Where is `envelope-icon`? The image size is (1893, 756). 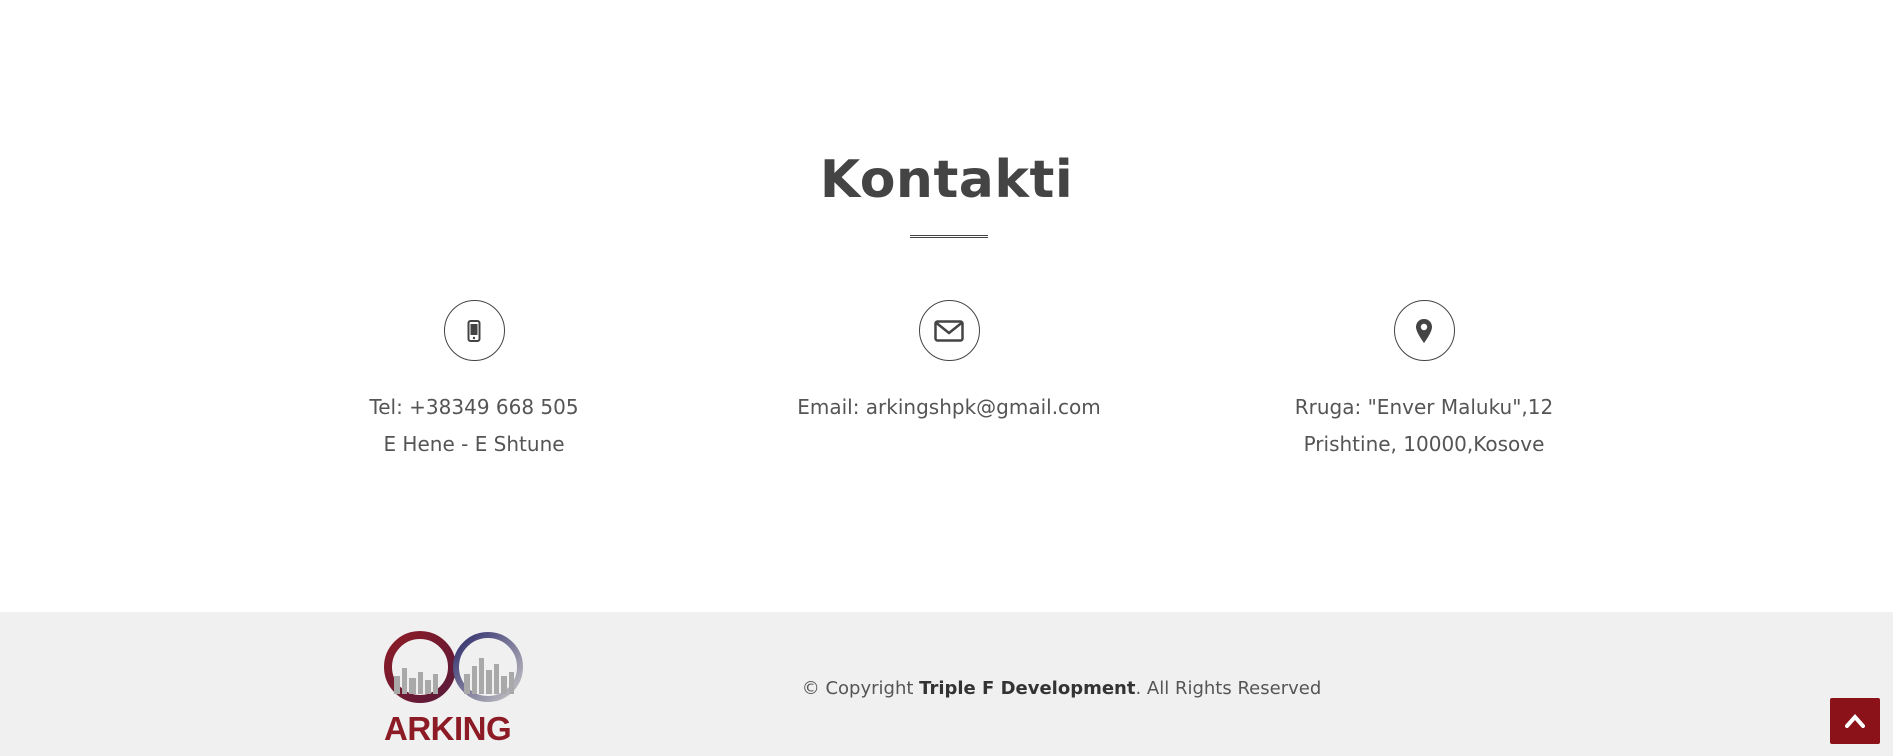 envelope-icon is located at coordinates (949, 330).